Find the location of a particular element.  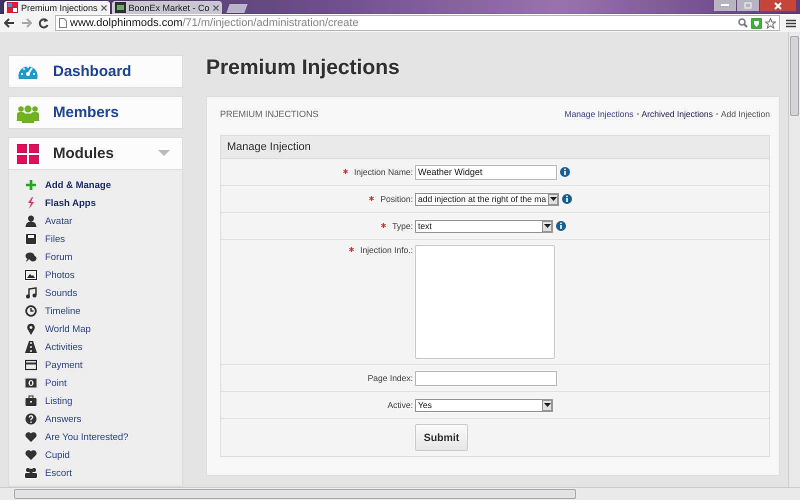

dropdown-field: Yes is located at coordinates (484, 405).